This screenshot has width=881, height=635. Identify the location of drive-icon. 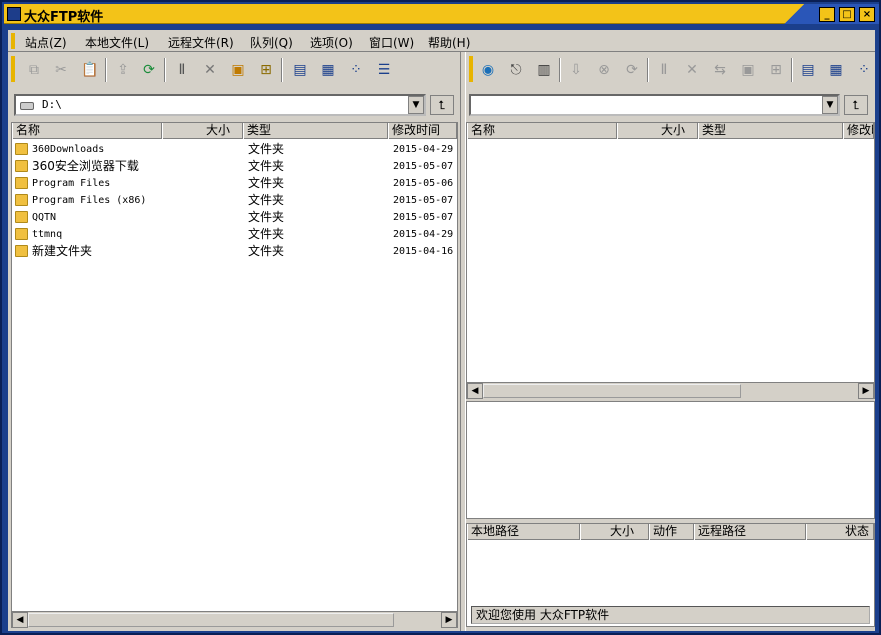
(27, 106).